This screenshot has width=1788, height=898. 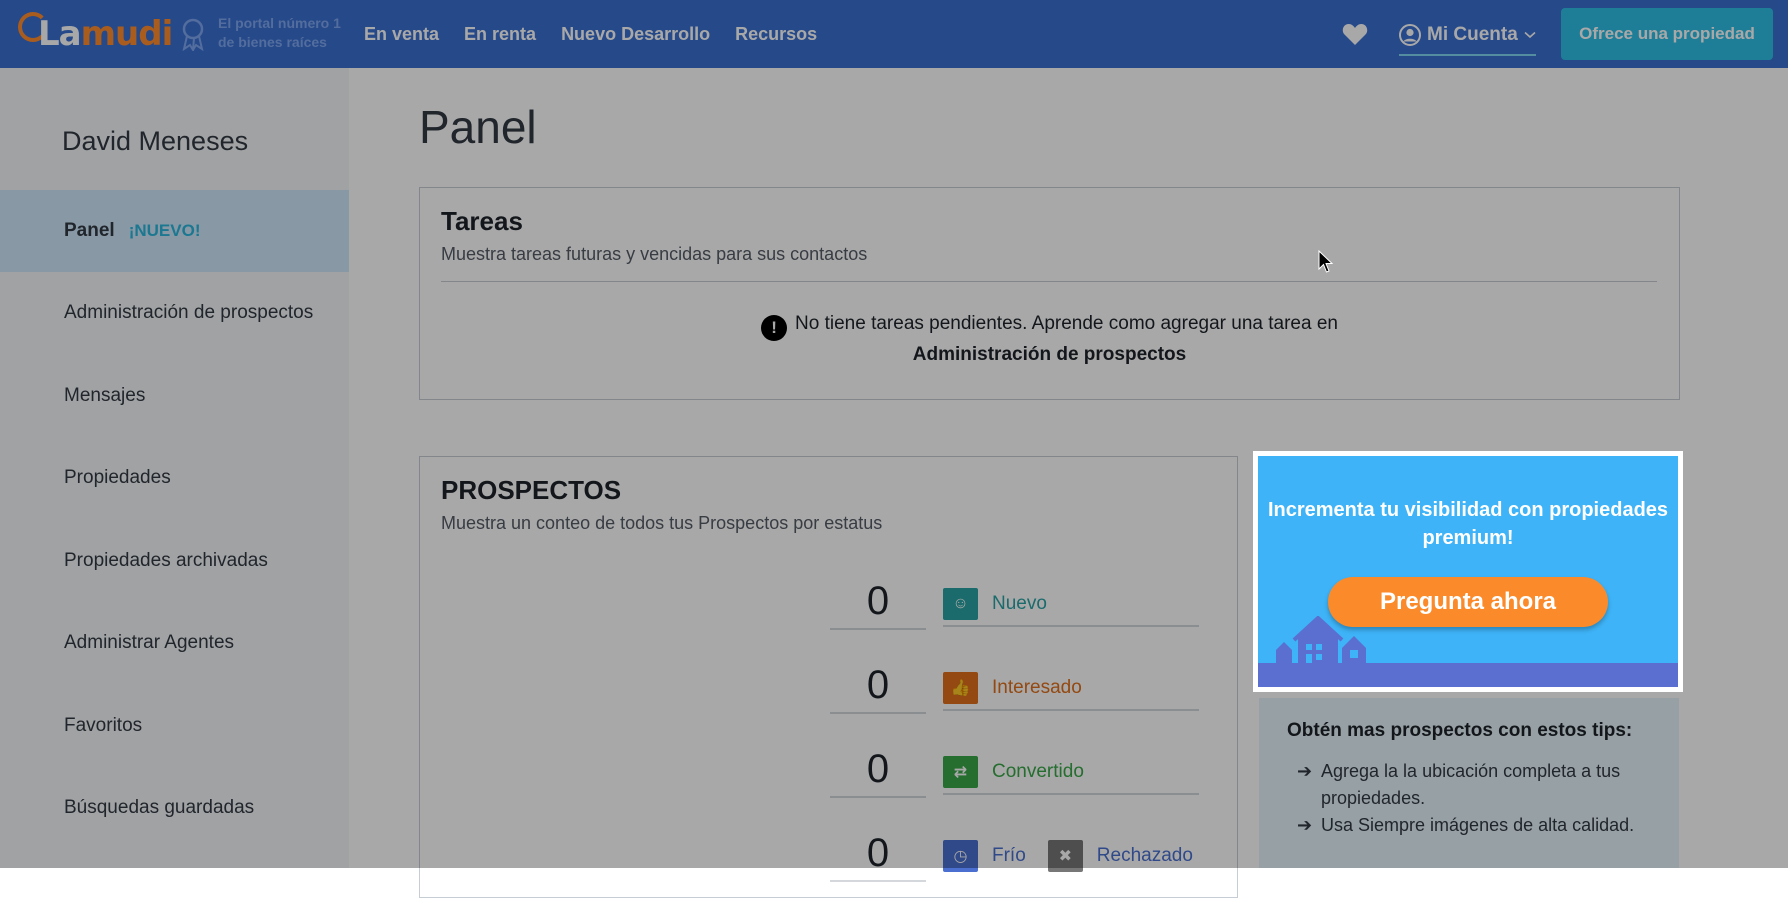 I want to click on status-rechazado: Rechazado, so click(x=1145, y=856).